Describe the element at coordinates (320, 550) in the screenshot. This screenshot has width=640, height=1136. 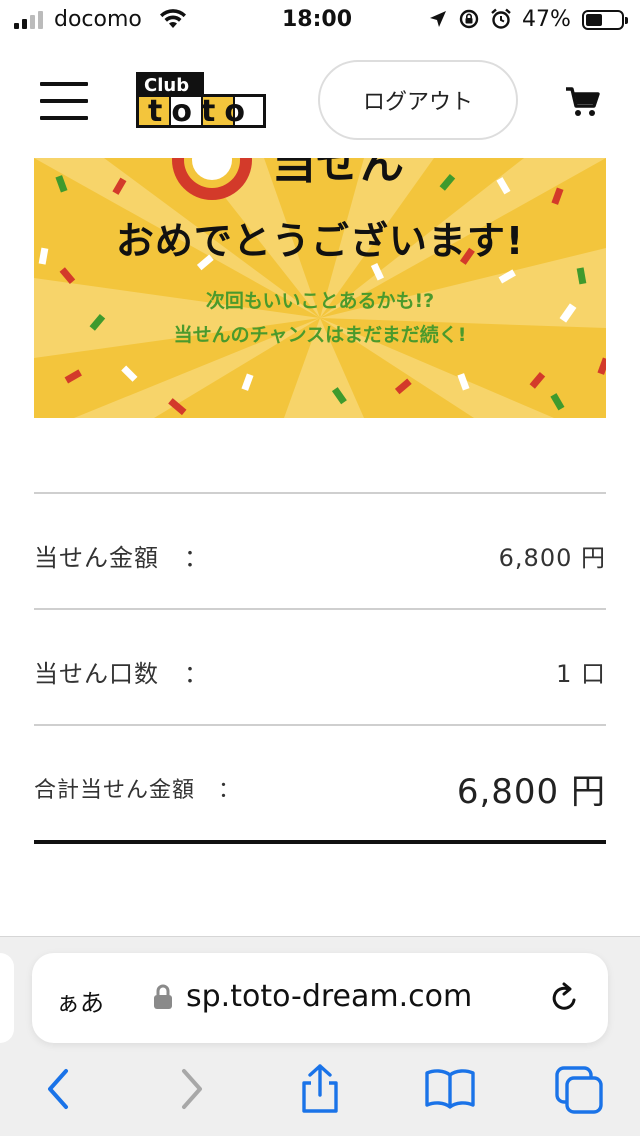
I see `winning-amount-row: 当せん金額 ： 6,800 円` at that location.